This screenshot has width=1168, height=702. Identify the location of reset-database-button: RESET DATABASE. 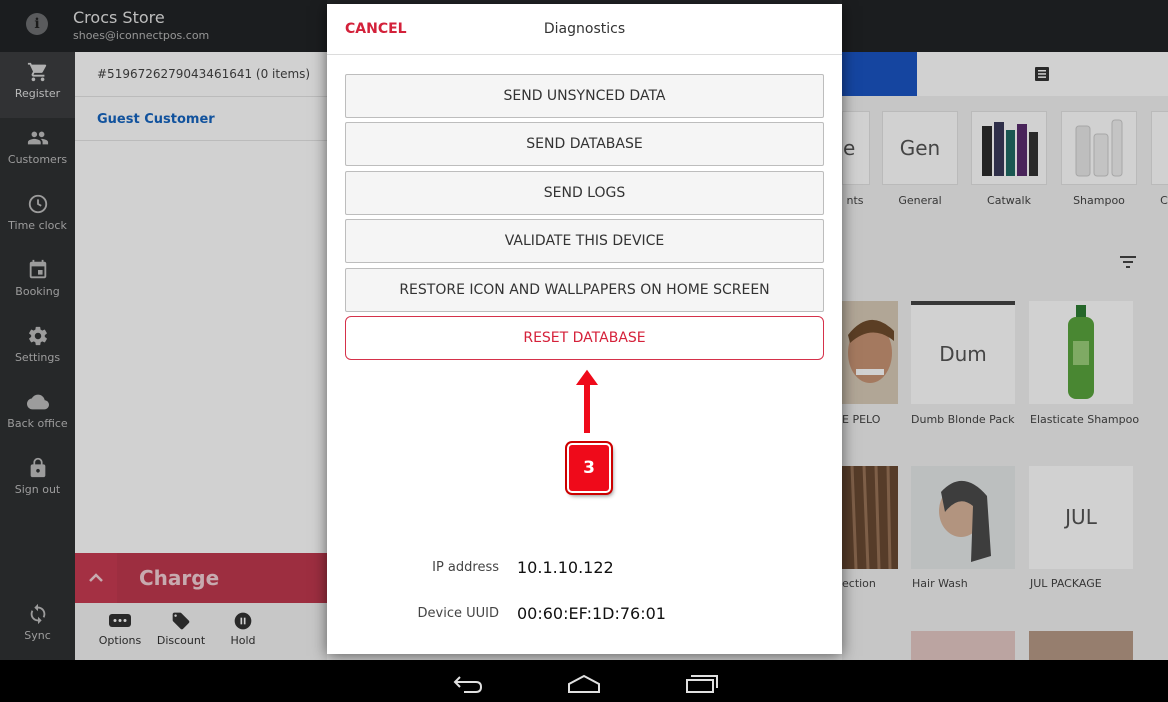
(584, 338).